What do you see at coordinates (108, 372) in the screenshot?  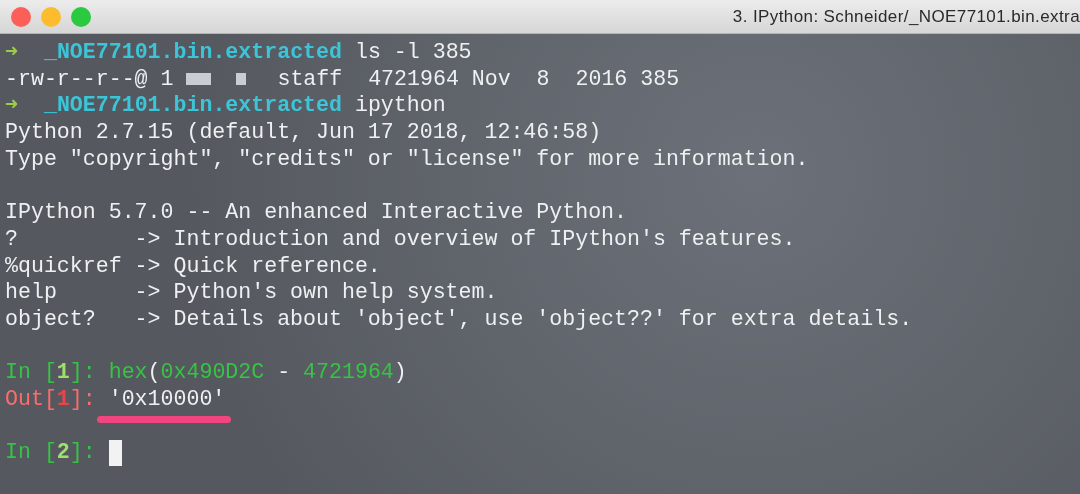 I see `input-prompt: ]: hex` at bounding box center [108, 372].